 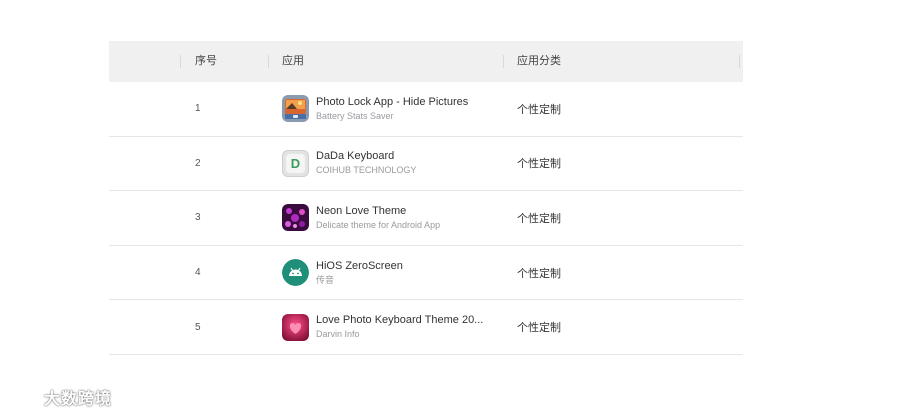 What do you see at coordinates (403, 266) in the screenshot?
I see `app-name: HiOS ZeroScreen` at bounding box center [403, 266].